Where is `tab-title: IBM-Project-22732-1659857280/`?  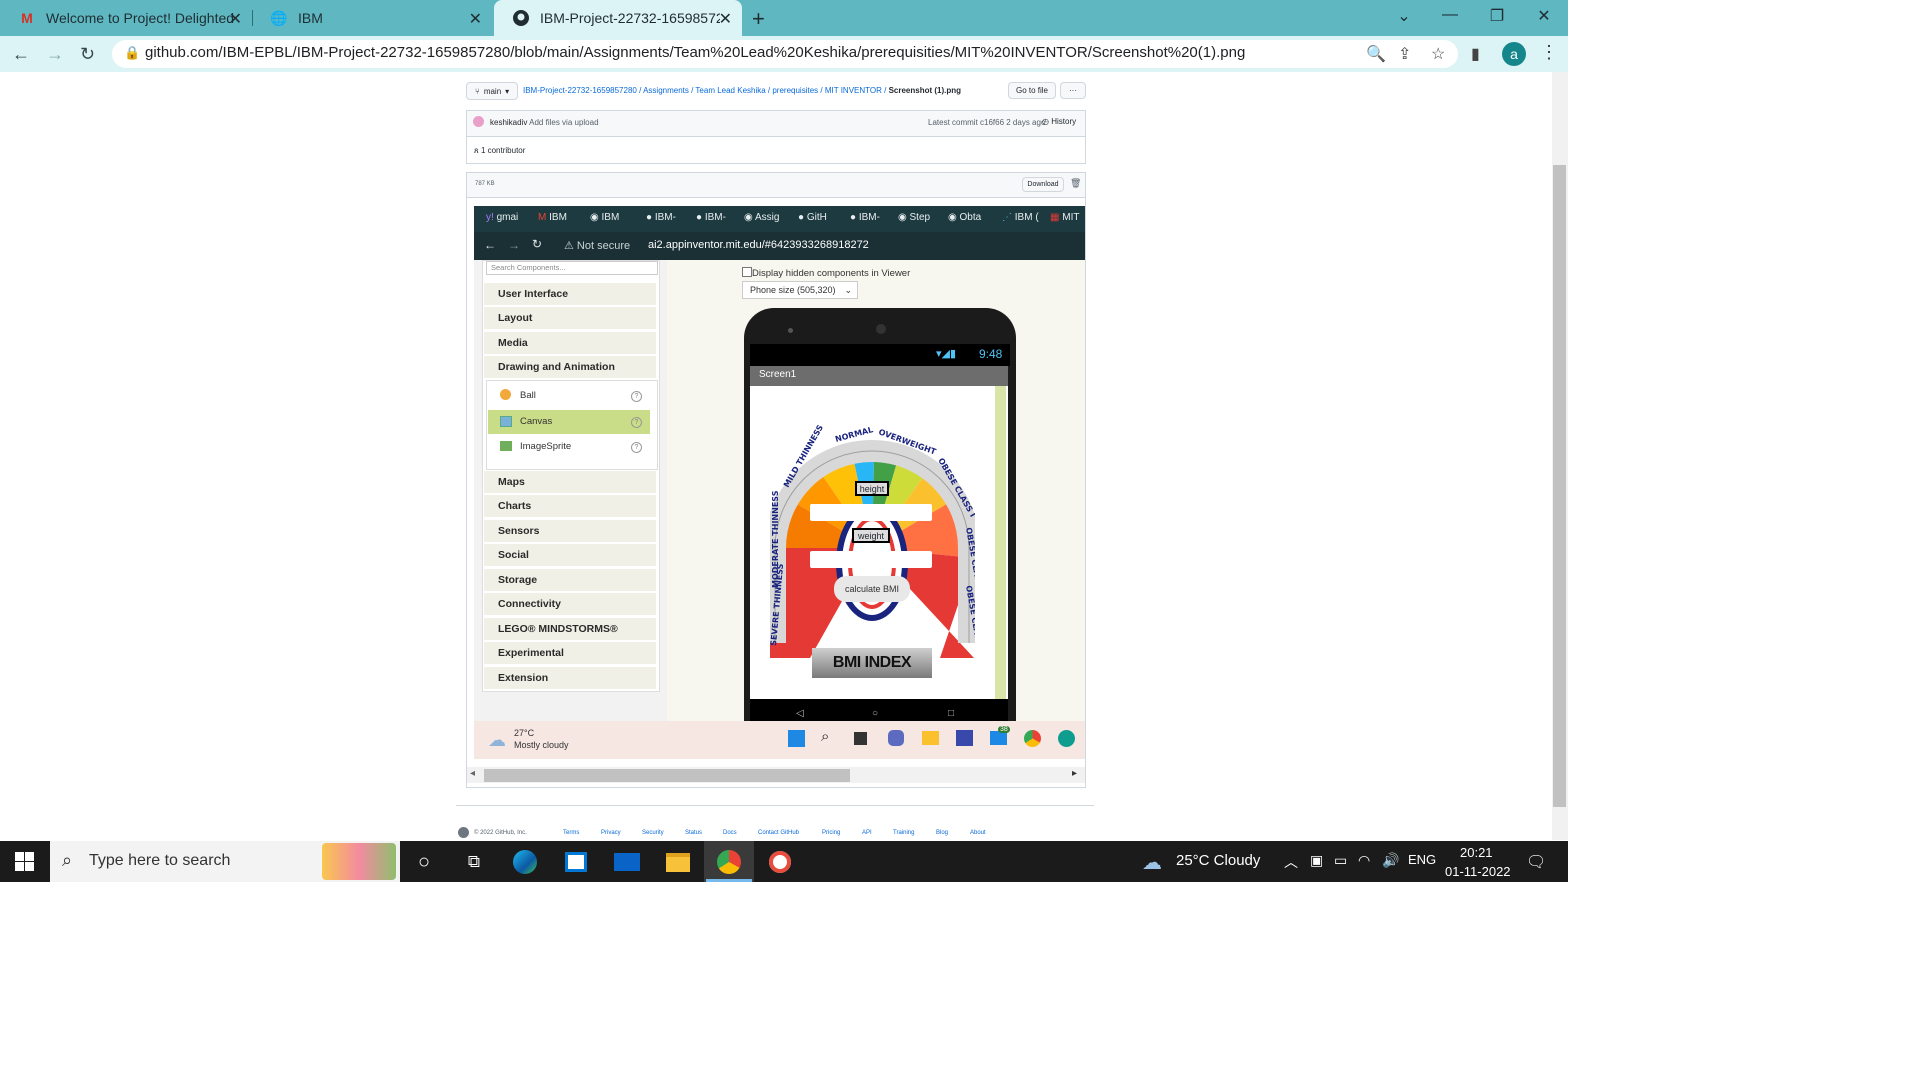
tab-title: IBM-Project-22732-1659857280/ is located at coordinates (630, 18).